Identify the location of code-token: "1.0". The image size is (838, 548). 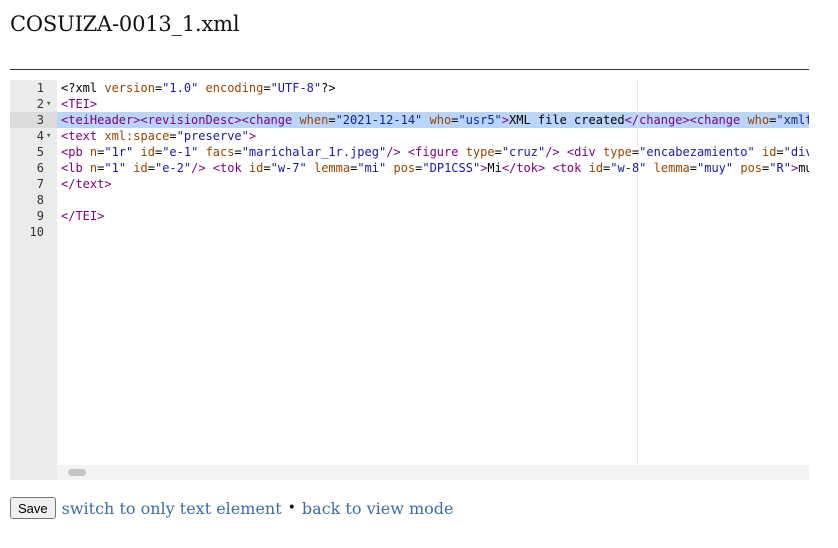
(180, 88).